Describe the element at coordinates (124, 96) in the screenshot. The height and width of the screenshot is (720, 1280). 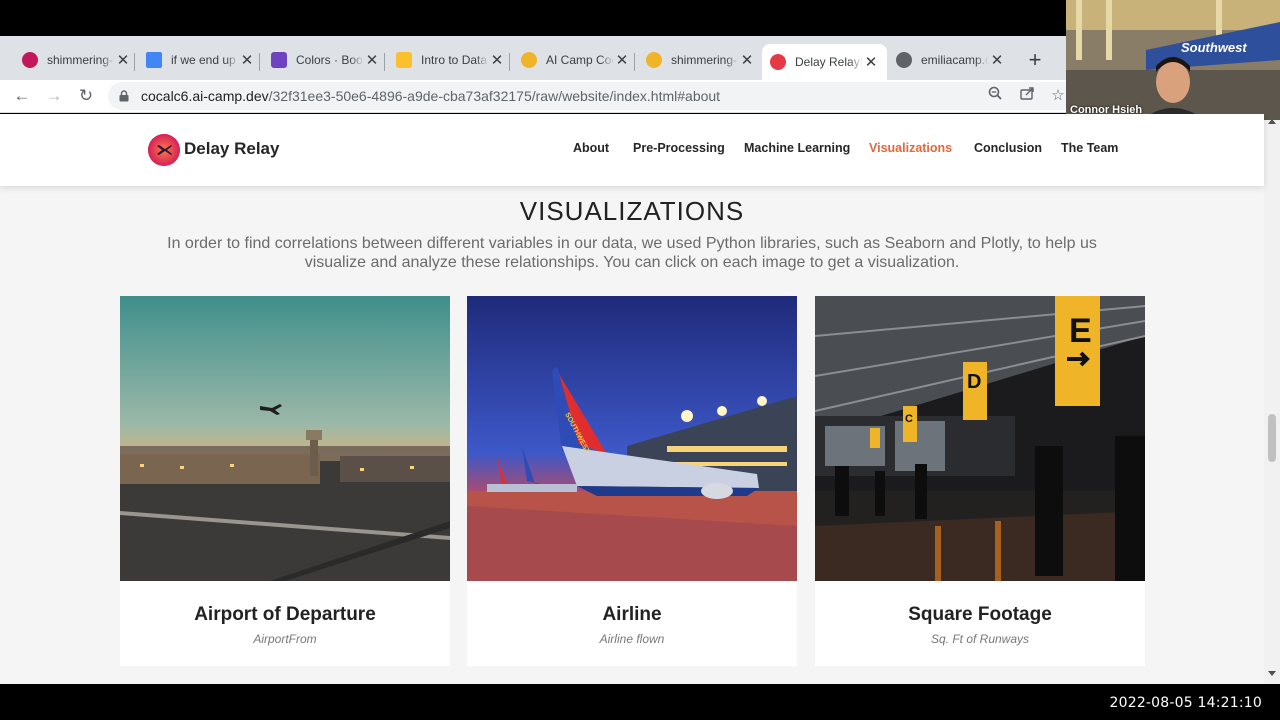
I see `lock-icon` at that location.